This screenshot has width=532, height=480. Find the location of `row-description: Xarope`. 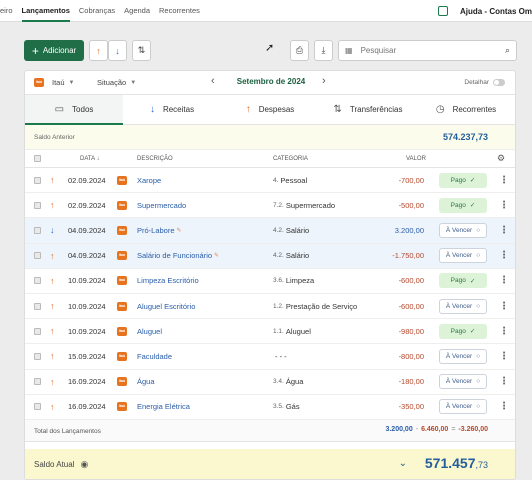

row-description: Xarope is located at coordinates (149, 180).